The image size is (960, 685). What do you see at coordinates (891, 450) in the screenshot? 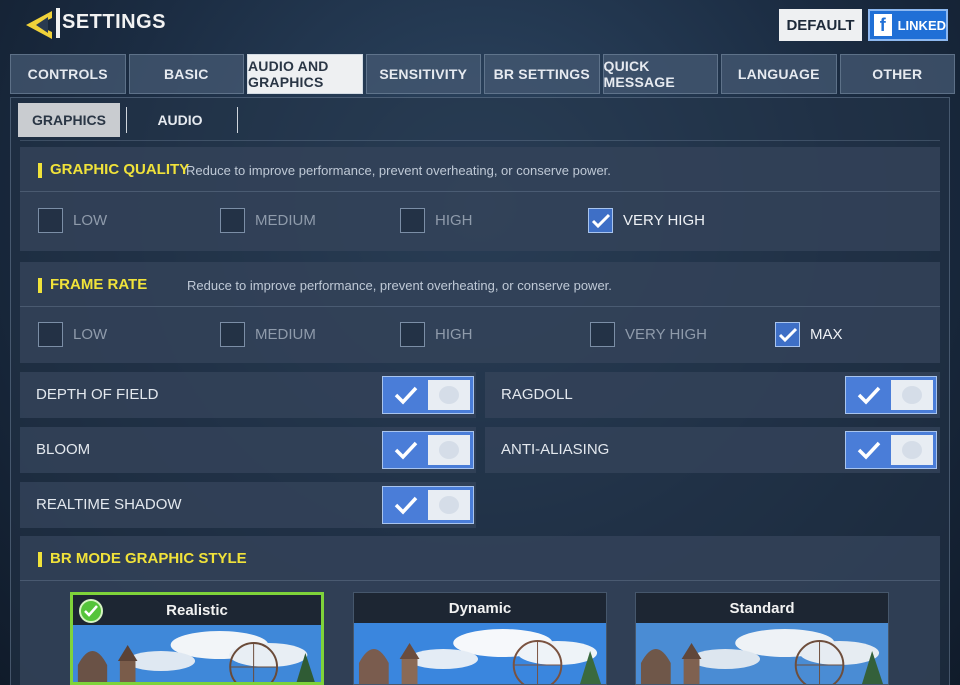
I see `anti-aliasing-toggle` at bounding box center [891, 450].